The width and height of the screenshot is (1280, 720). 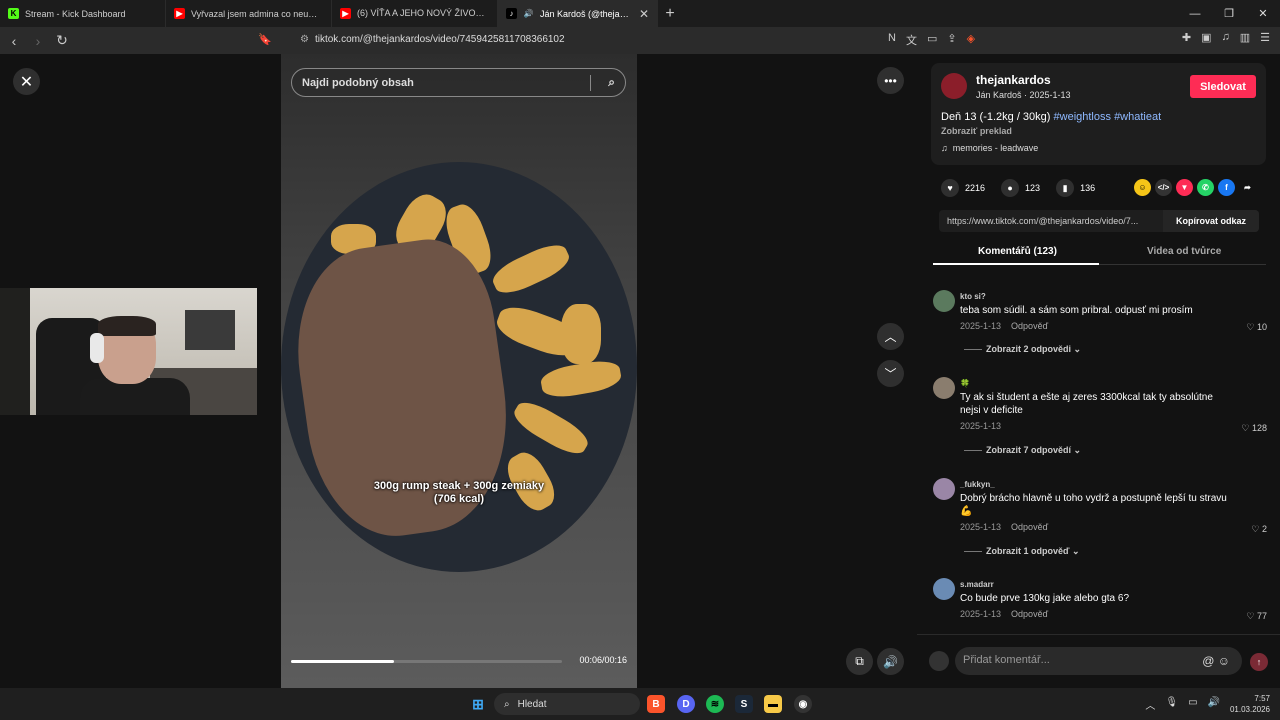 What do you see at coordinates (14, 41) in the screenshot?
I see `back-icon: ‹` at bounding box center [14, 41].